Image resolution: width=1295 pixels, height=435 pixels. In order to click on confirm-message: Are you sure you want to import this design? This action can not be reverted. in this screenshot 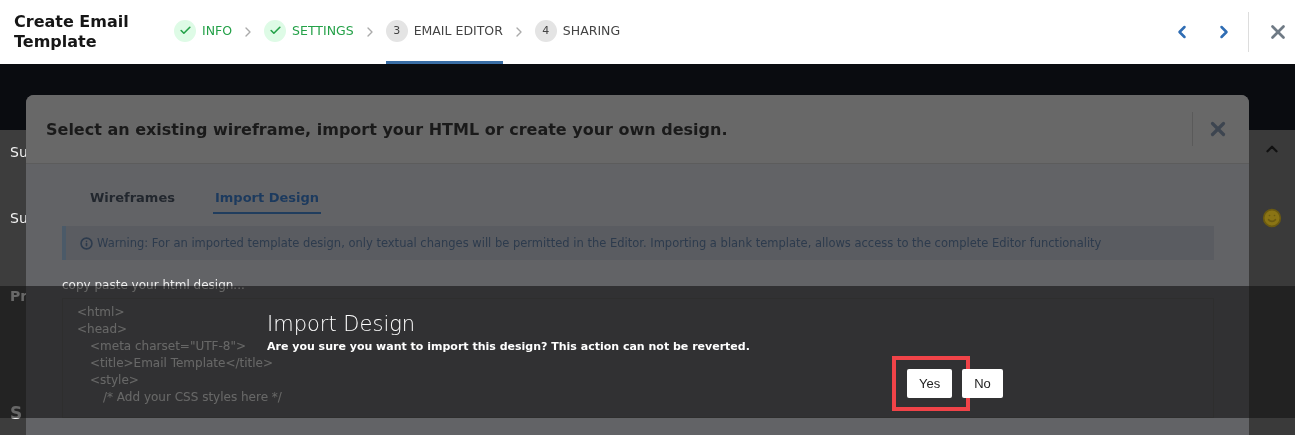, I will do `click(509, 346)`.